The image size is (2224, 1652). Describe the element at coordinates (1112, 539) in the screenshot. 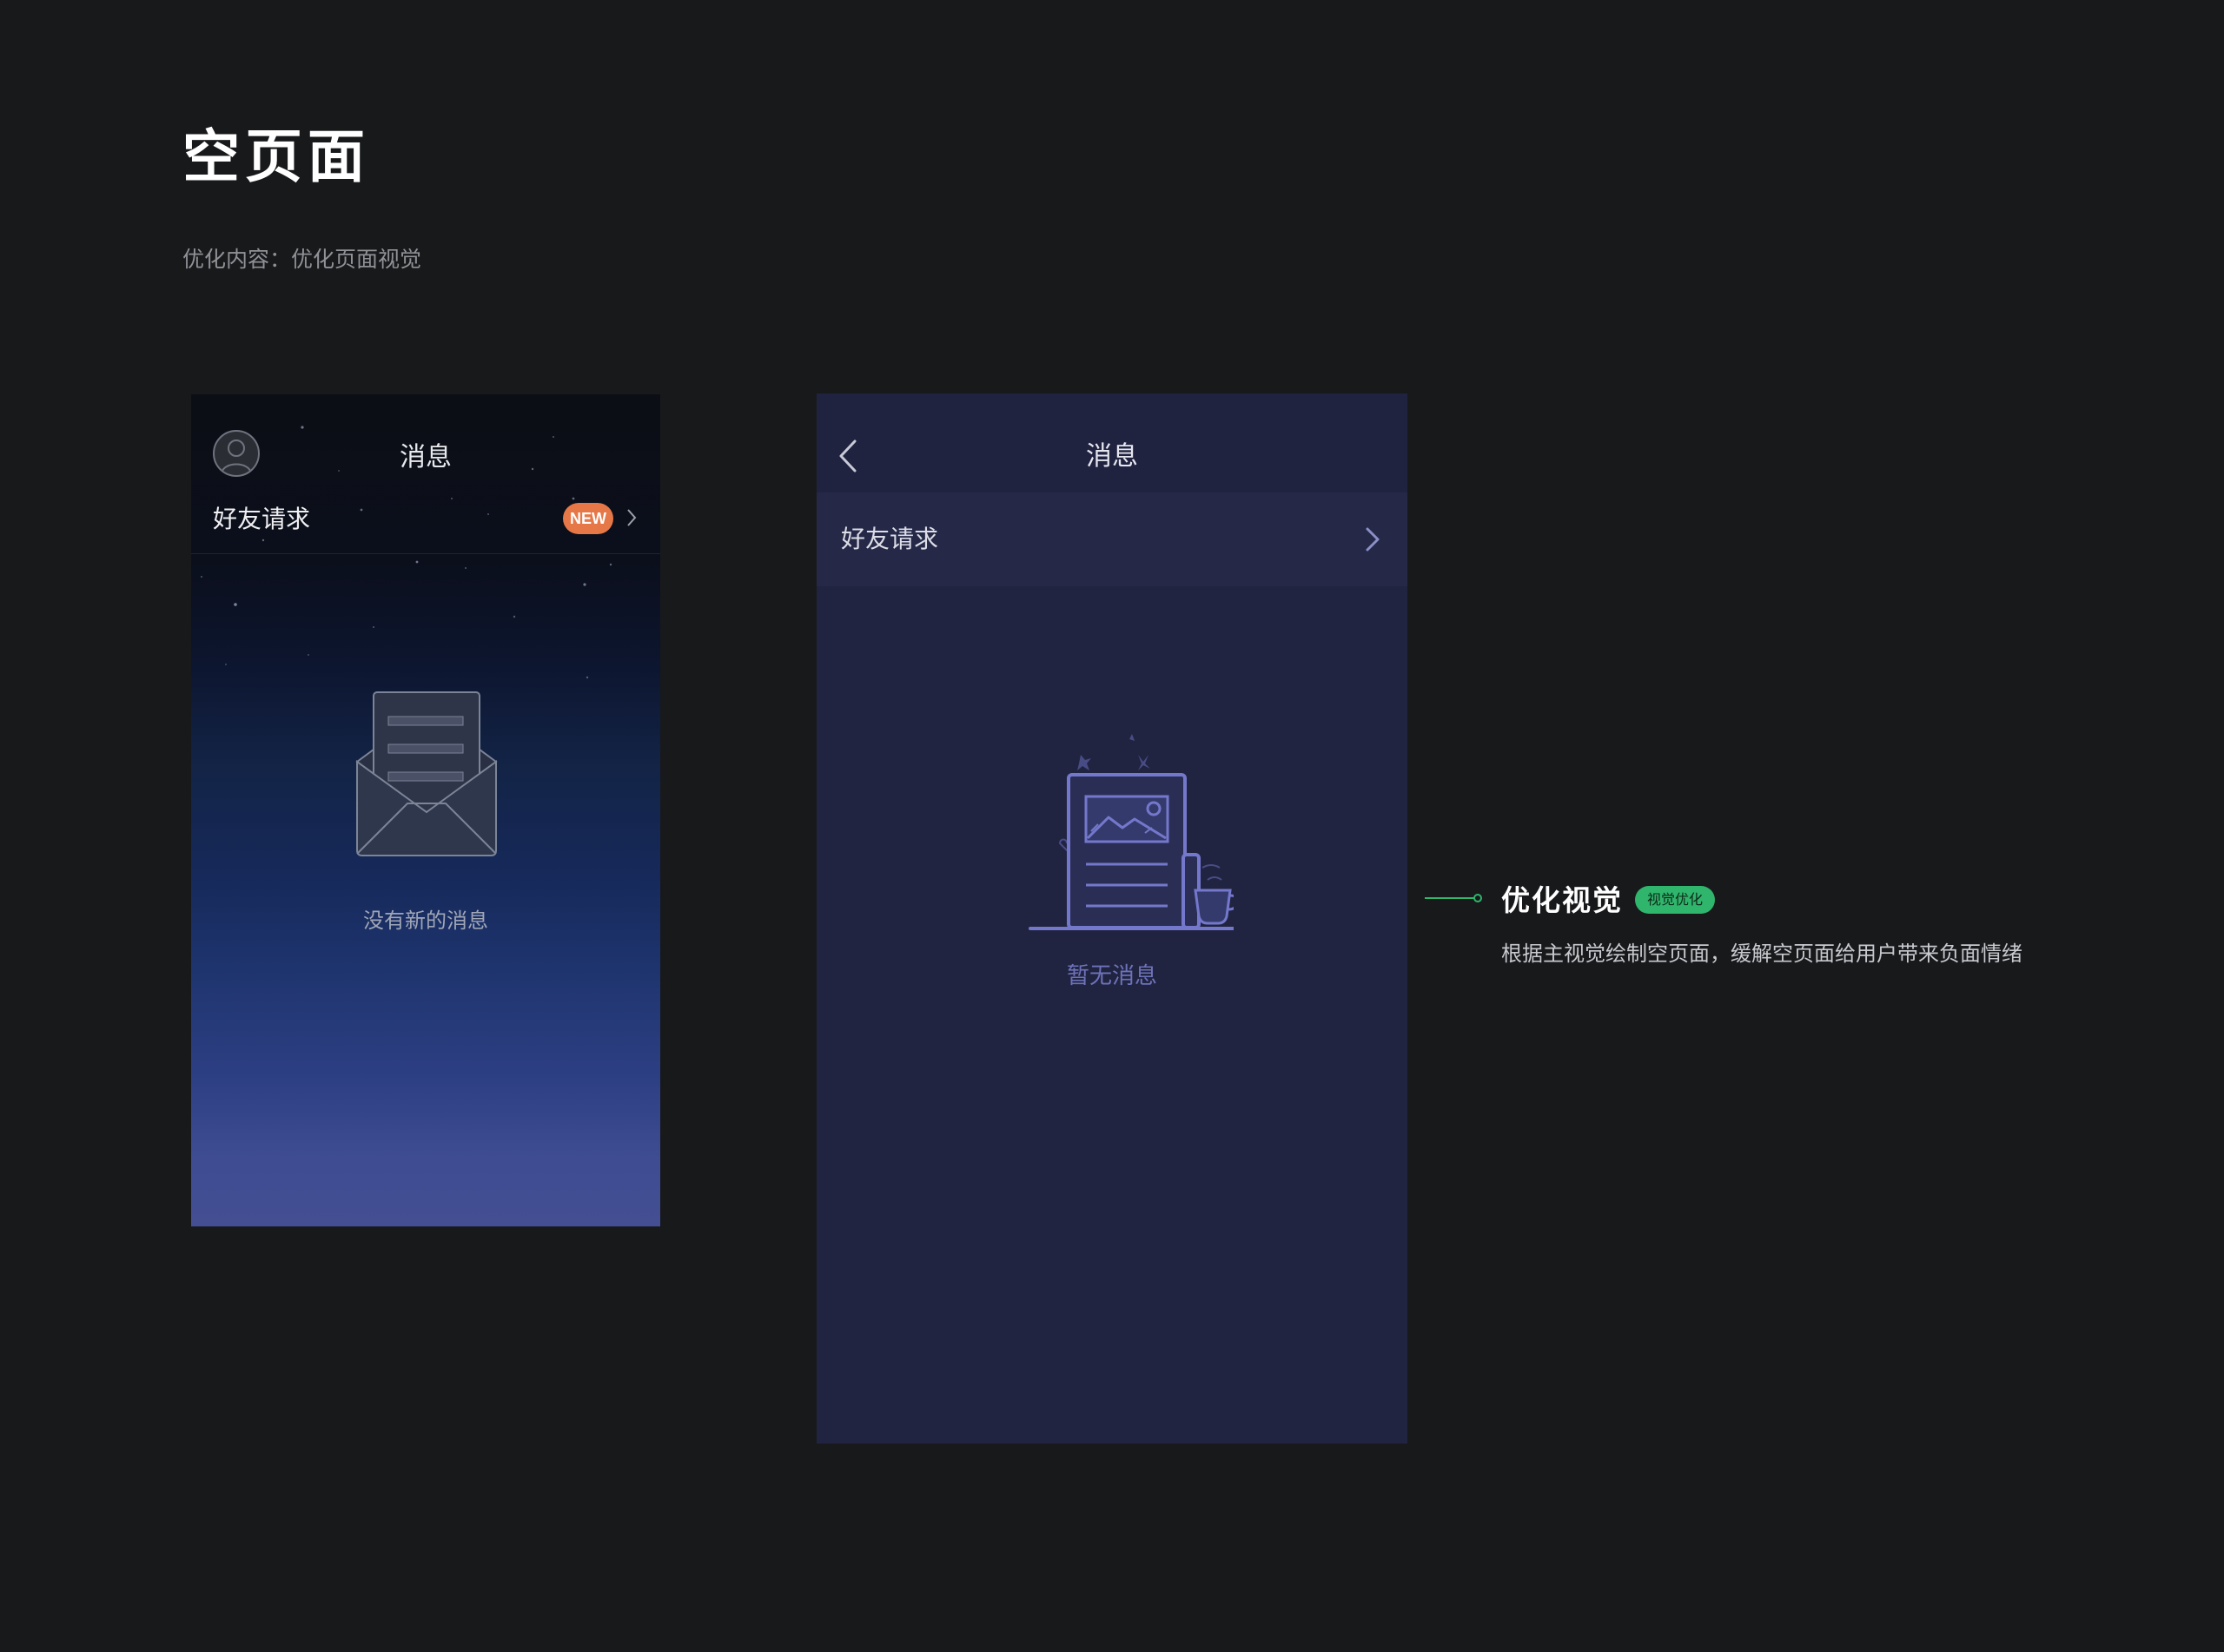

I see `friend-request-row: 好友请求` at that location.